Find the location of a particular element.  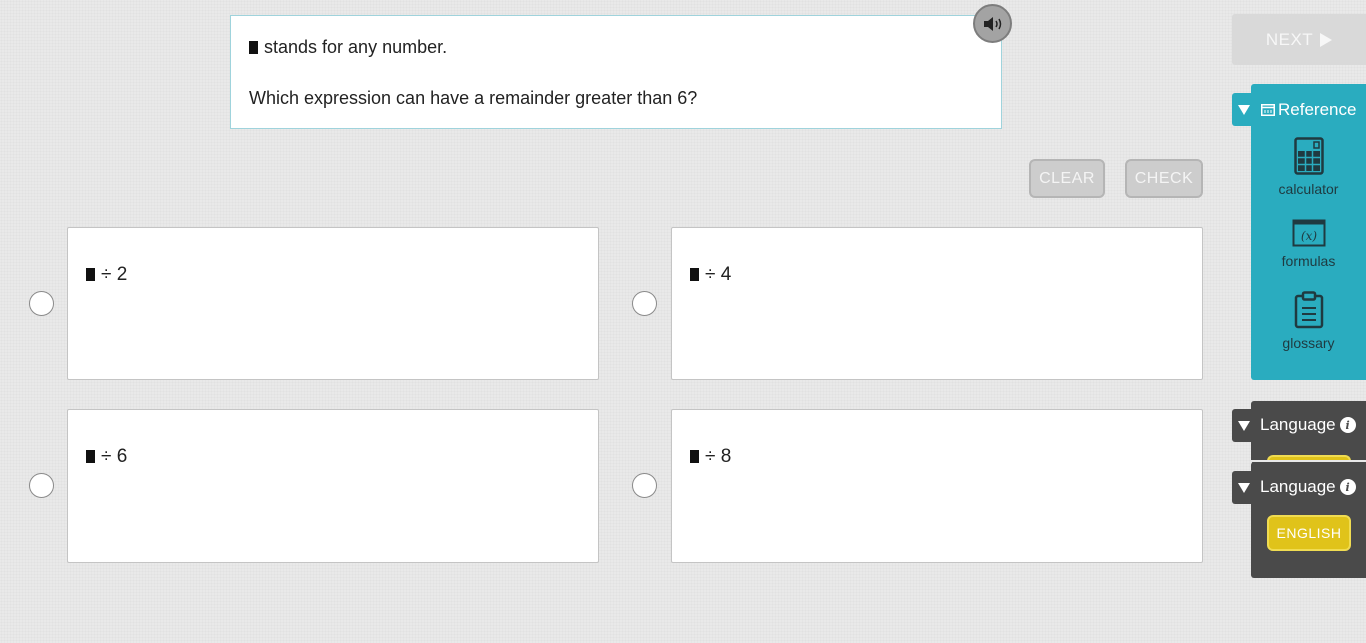

option-card-2: ÷ 4 is located at coordinates (937, 303).